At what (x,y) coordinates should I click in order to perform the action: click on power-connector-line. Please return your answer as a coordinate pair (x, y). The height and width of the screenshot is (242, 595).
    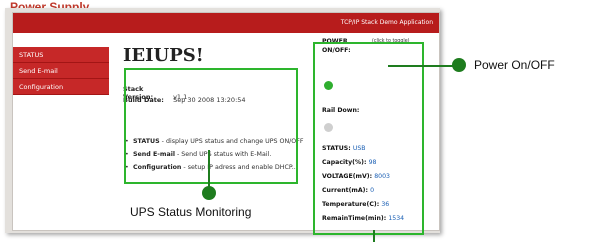
    Looking at the image, I should click on (424, 66).